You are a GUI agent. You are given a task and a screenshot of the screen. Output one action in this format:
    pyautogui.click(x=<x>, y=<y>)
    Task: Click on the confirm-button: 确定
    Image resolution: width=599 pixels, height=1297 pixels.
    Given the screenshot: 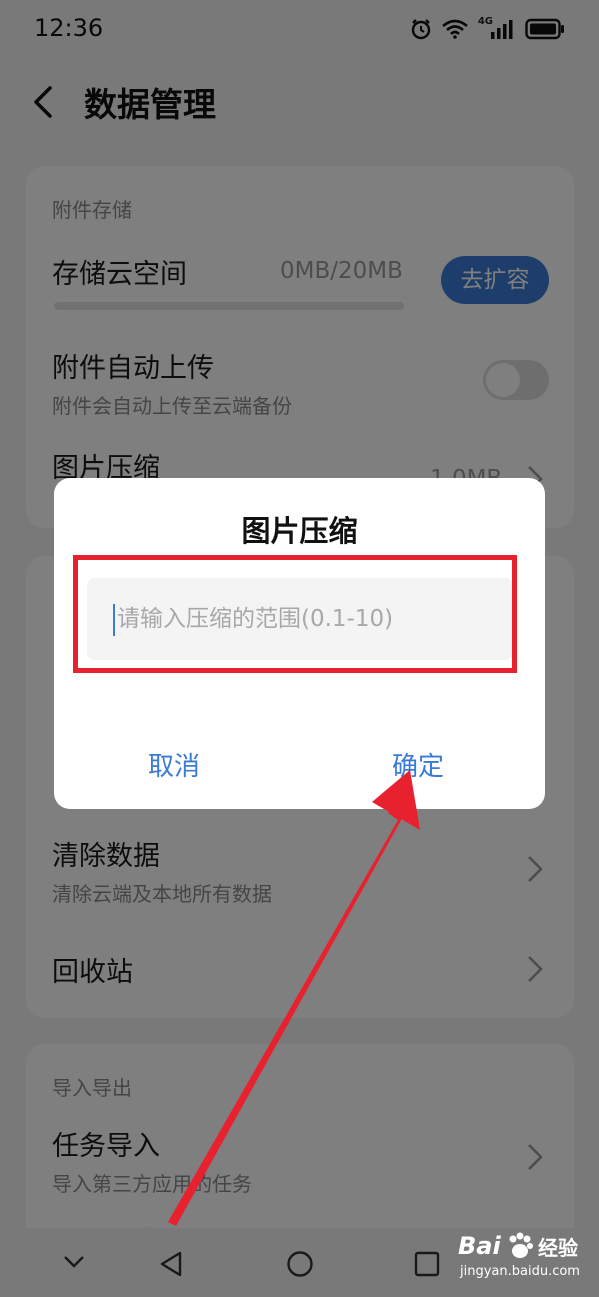 What is the action you would take?
    pyautogui.click(x=418, y=764)
    